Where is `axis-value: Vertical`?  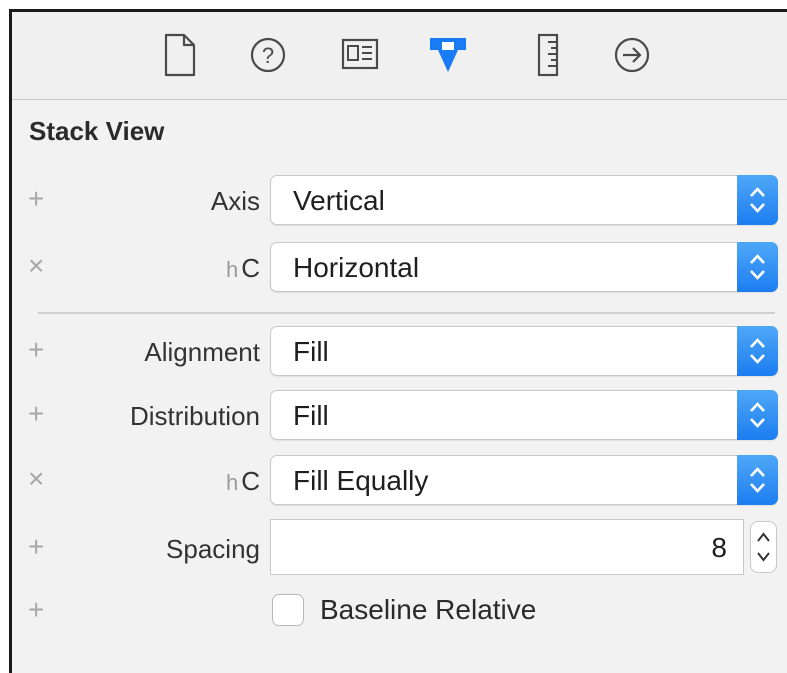
axis-value: Vertical is located at coordinates (339, 200).